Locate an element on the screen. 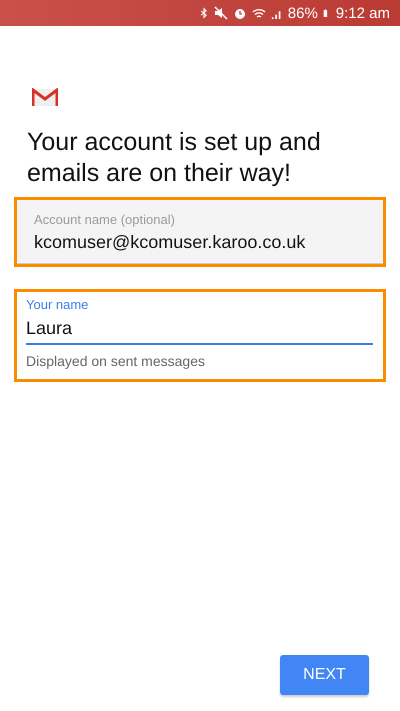 The width and height of the screenshot is (400, 711). mute-icon is located at coordinates (221, 13).